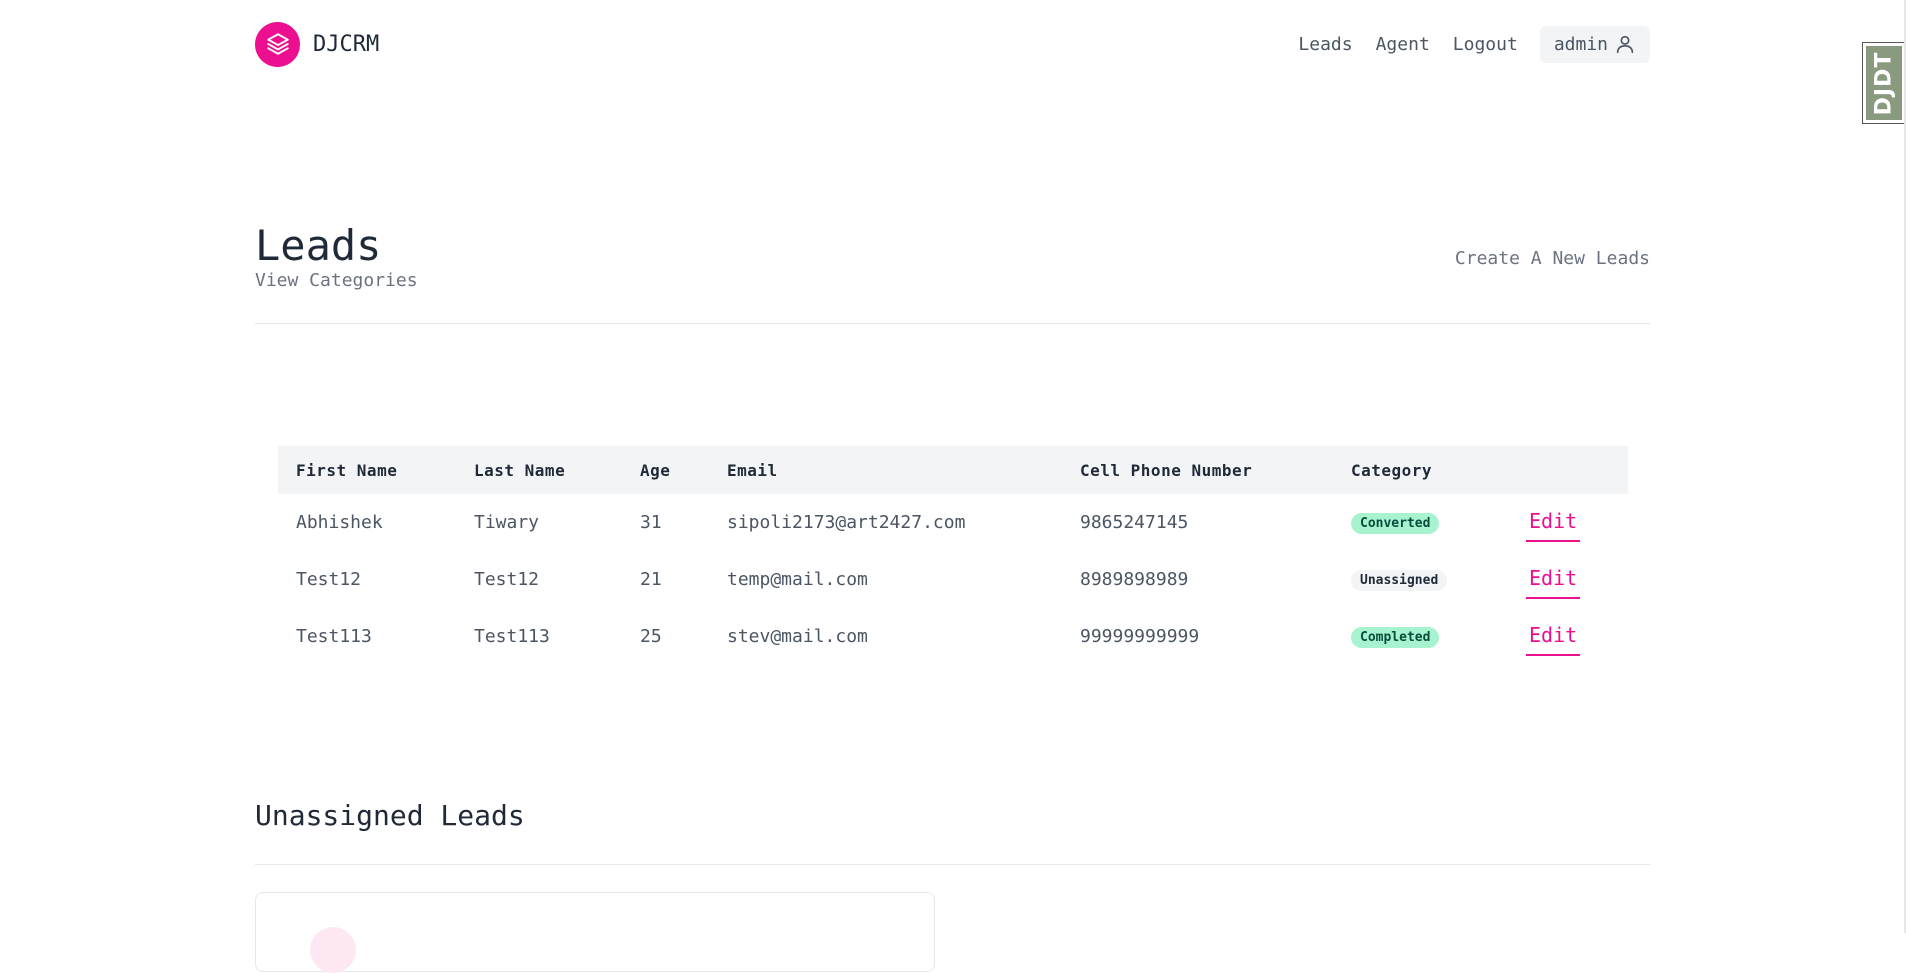 The width and height of the screenshot is (1906, 973). What do you see at coordinates (318, 245) in the screenshot?
I see `page-title: Leads` at bounding box center [318, 245].